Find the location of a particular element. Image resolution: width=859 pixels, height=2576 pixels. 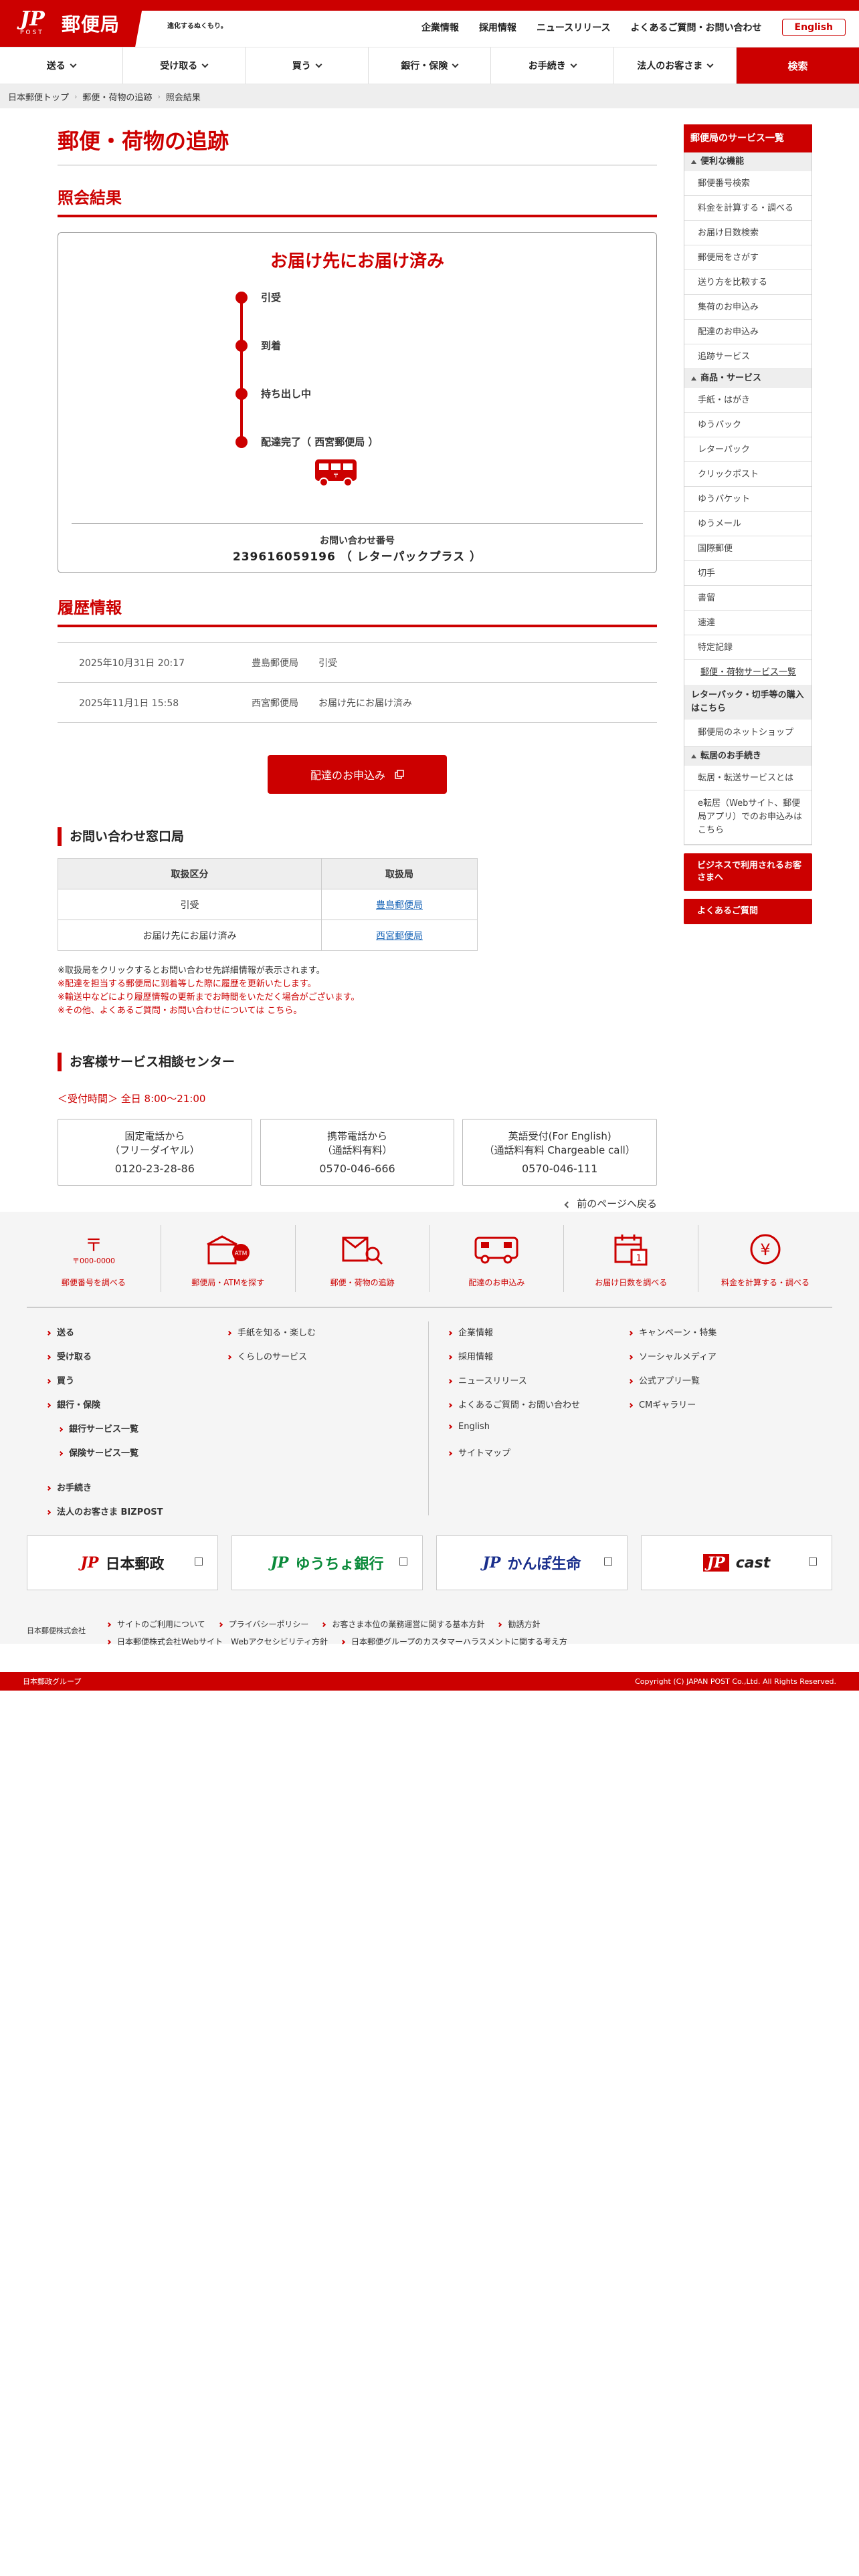

table-row: お届け先にお届け済み 西宮郵便局 is located at coordinates (268, 935).